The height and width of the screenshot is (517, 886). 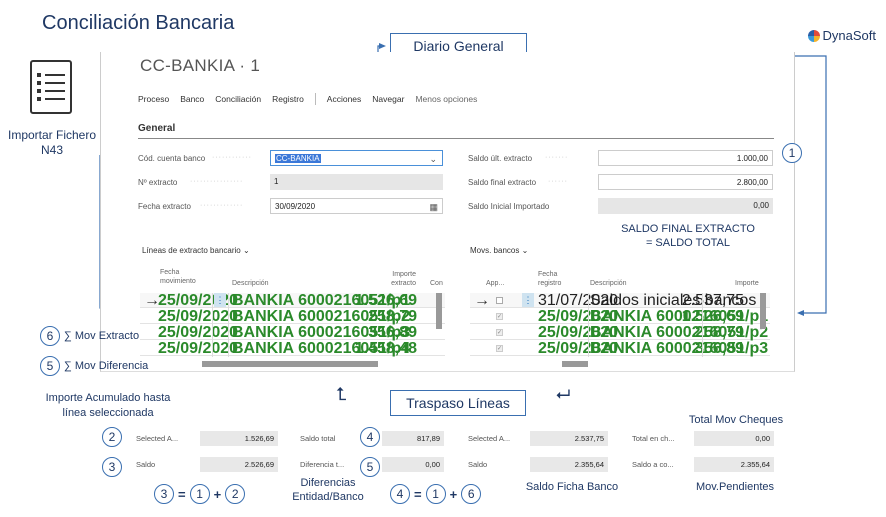 I want to click on cod-cuenta-value: CC-BANKIA, so click(x=298, y=158).